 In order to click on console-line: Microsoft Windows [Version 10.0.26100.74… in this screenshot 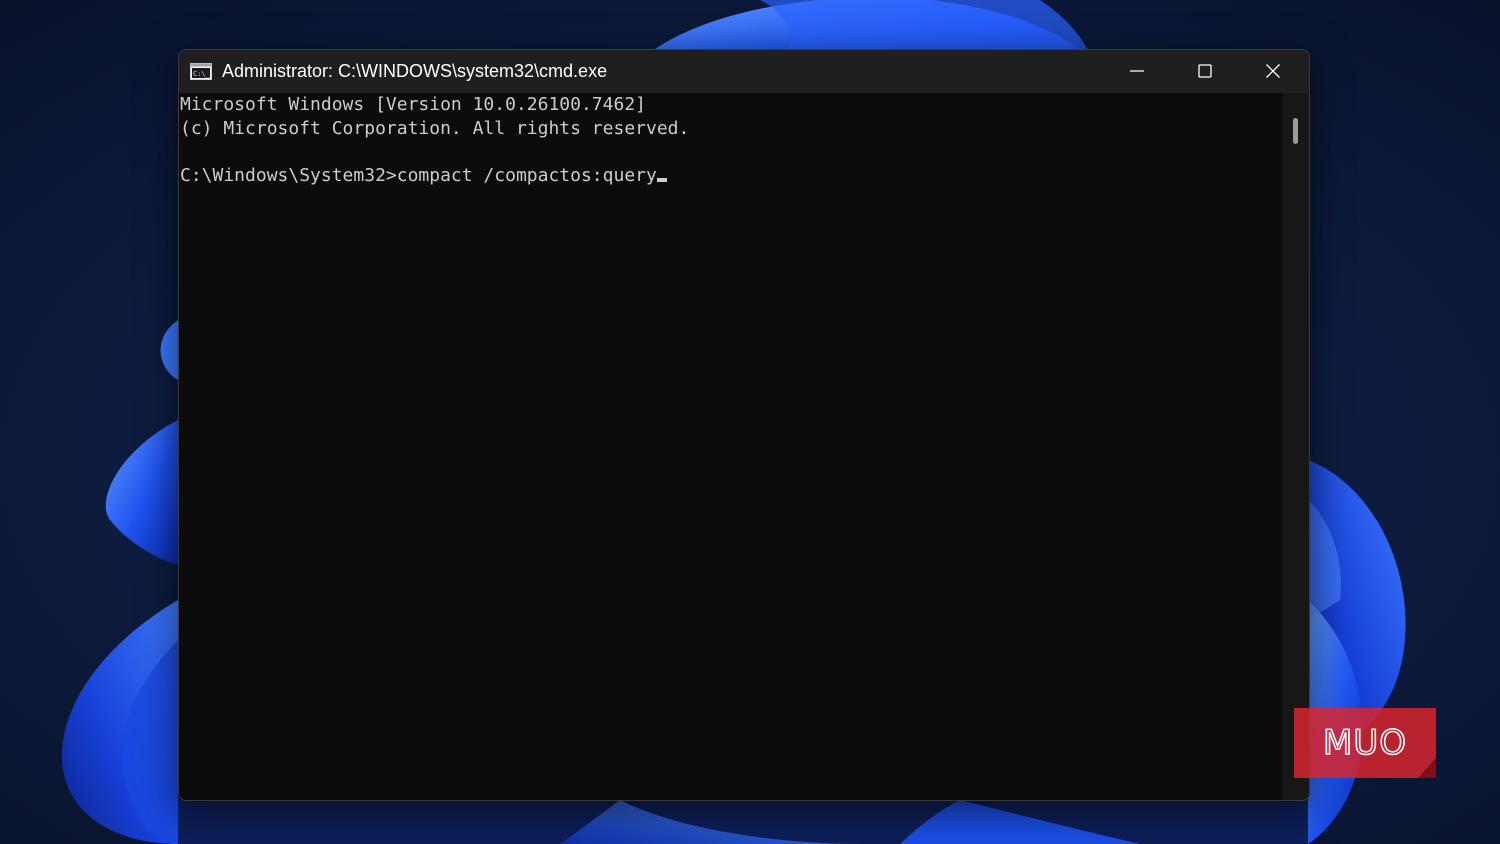, I will do `click(413, 104)`.